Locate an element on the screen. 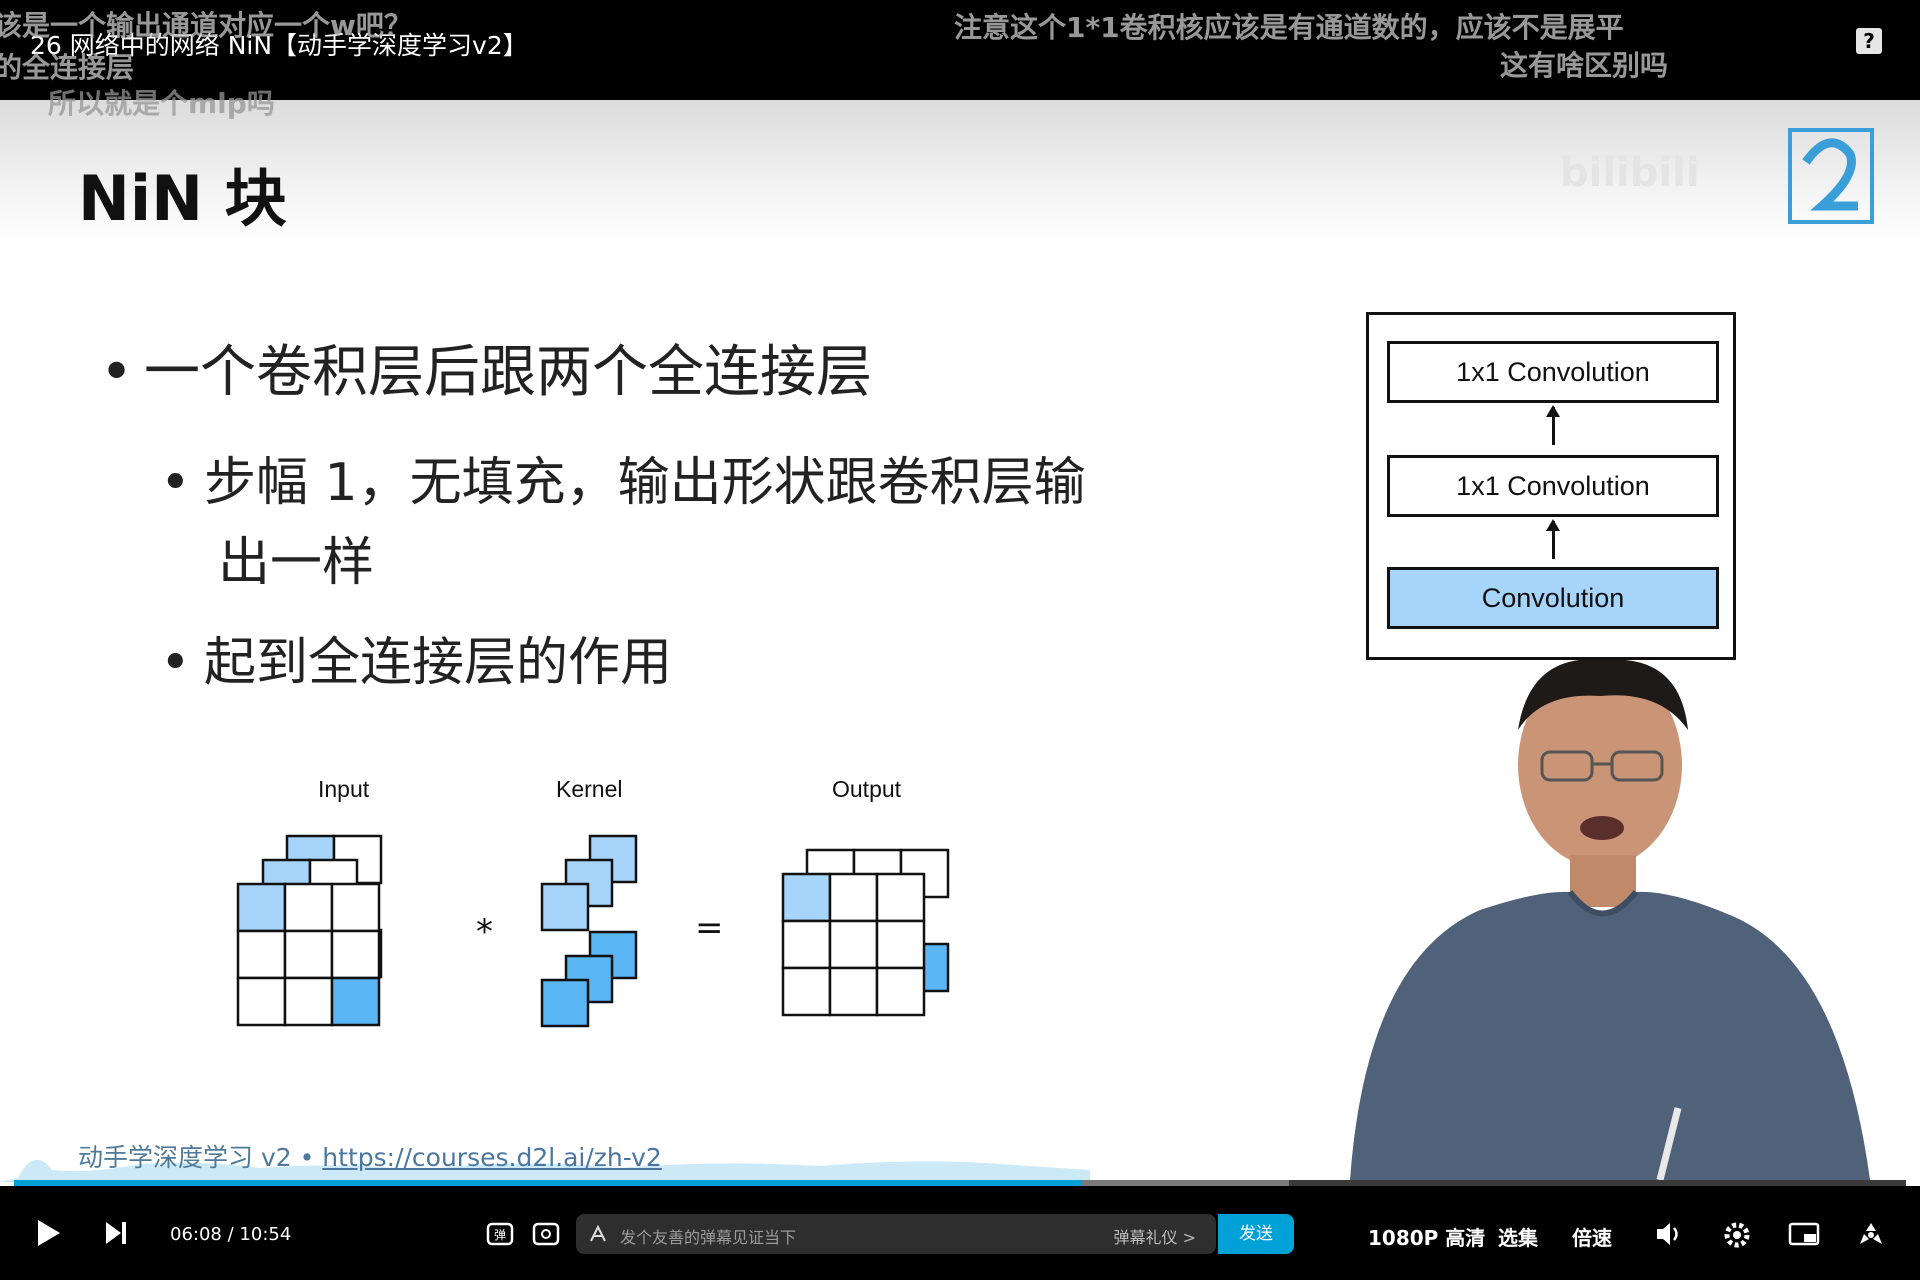 Image resolution: width=1920 pixels, height=1280 pixels. danmaku-settings-icon is located at coordinates (546, 1234).